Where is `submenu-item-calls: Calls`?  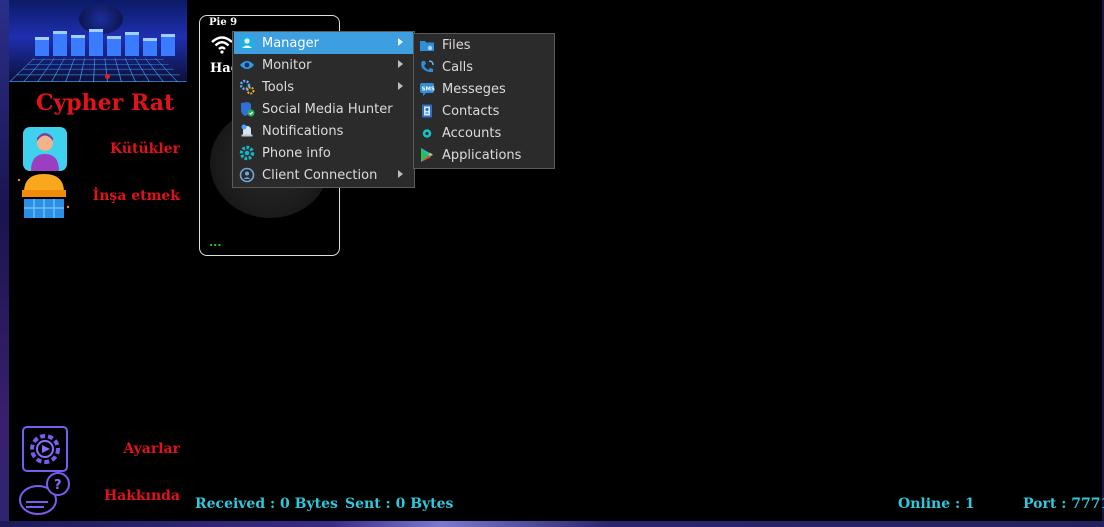 submenu-item-calls: Calls is located at coordinates (484, 67).